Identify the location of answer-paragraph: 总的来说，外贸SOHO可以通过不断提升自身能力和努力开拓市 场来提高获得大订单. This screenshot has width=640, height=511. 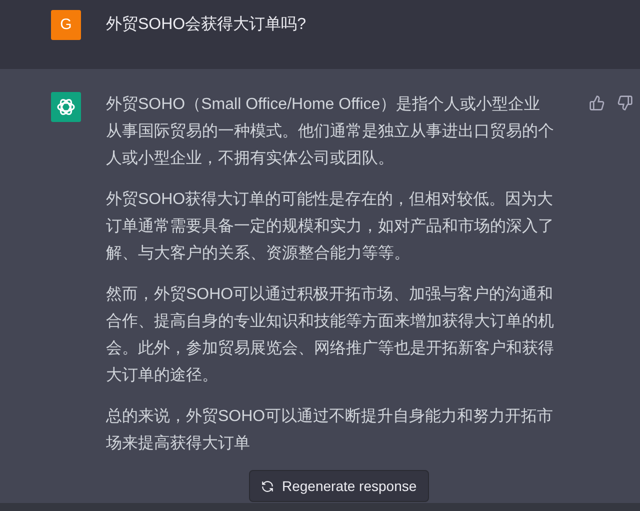
(330, 430).